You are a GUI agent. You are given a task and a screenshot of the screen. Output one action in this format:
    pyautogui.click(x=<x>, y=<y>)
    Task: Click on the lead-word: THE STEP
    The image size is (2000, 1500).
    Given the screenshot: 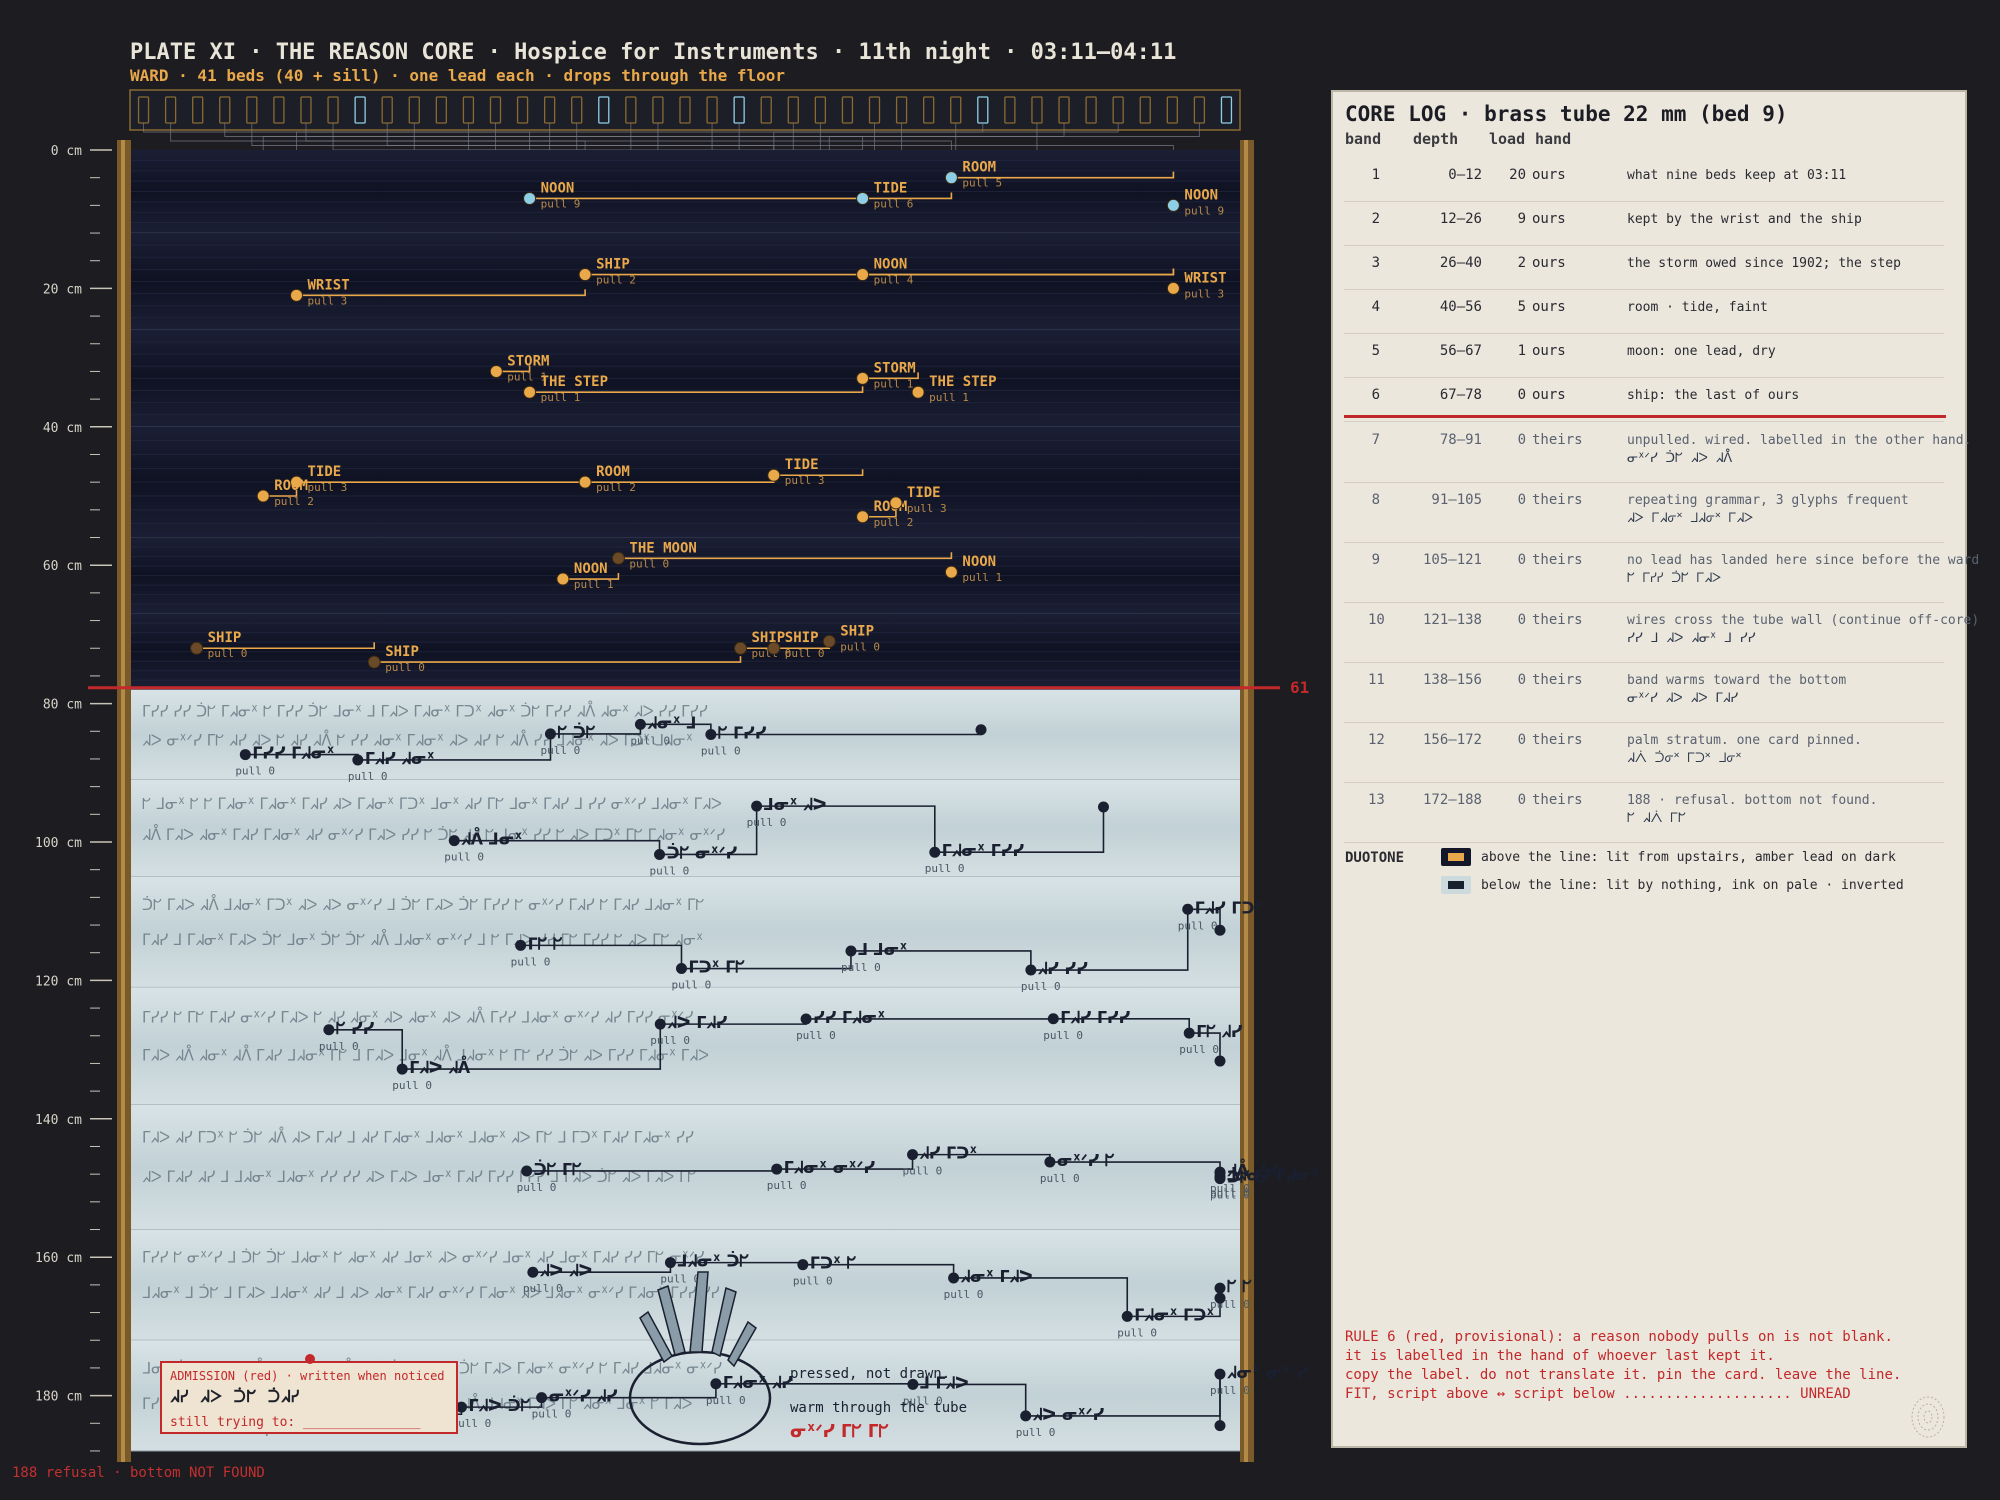 What is the action you would take?
    pyautogui.click(x=574, y=382)
    